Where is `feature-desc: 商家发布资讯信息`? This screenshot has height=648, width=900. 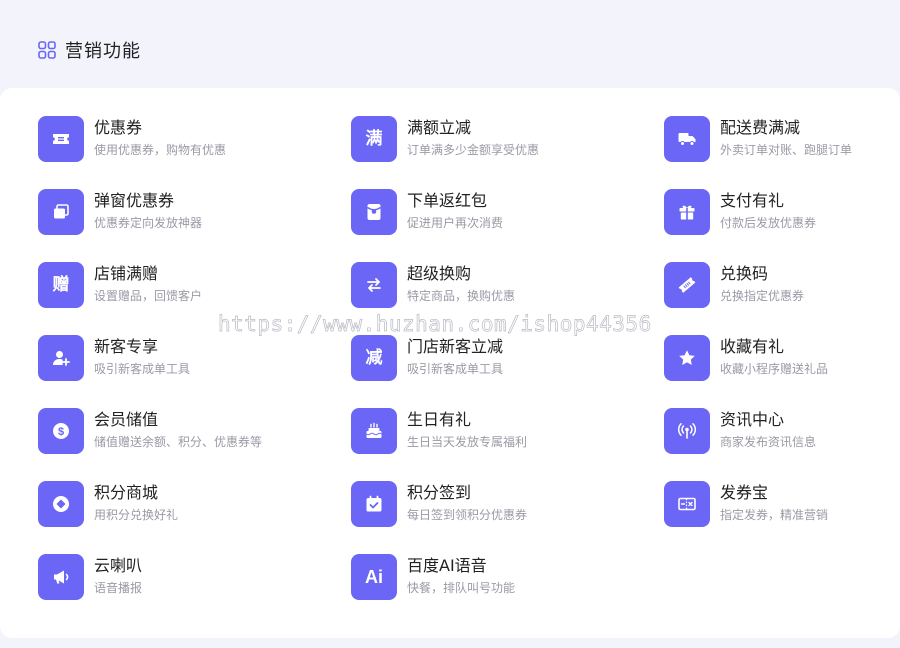 feature-desc: 商家发布资讯信息 is located at coordinates (768, 442).